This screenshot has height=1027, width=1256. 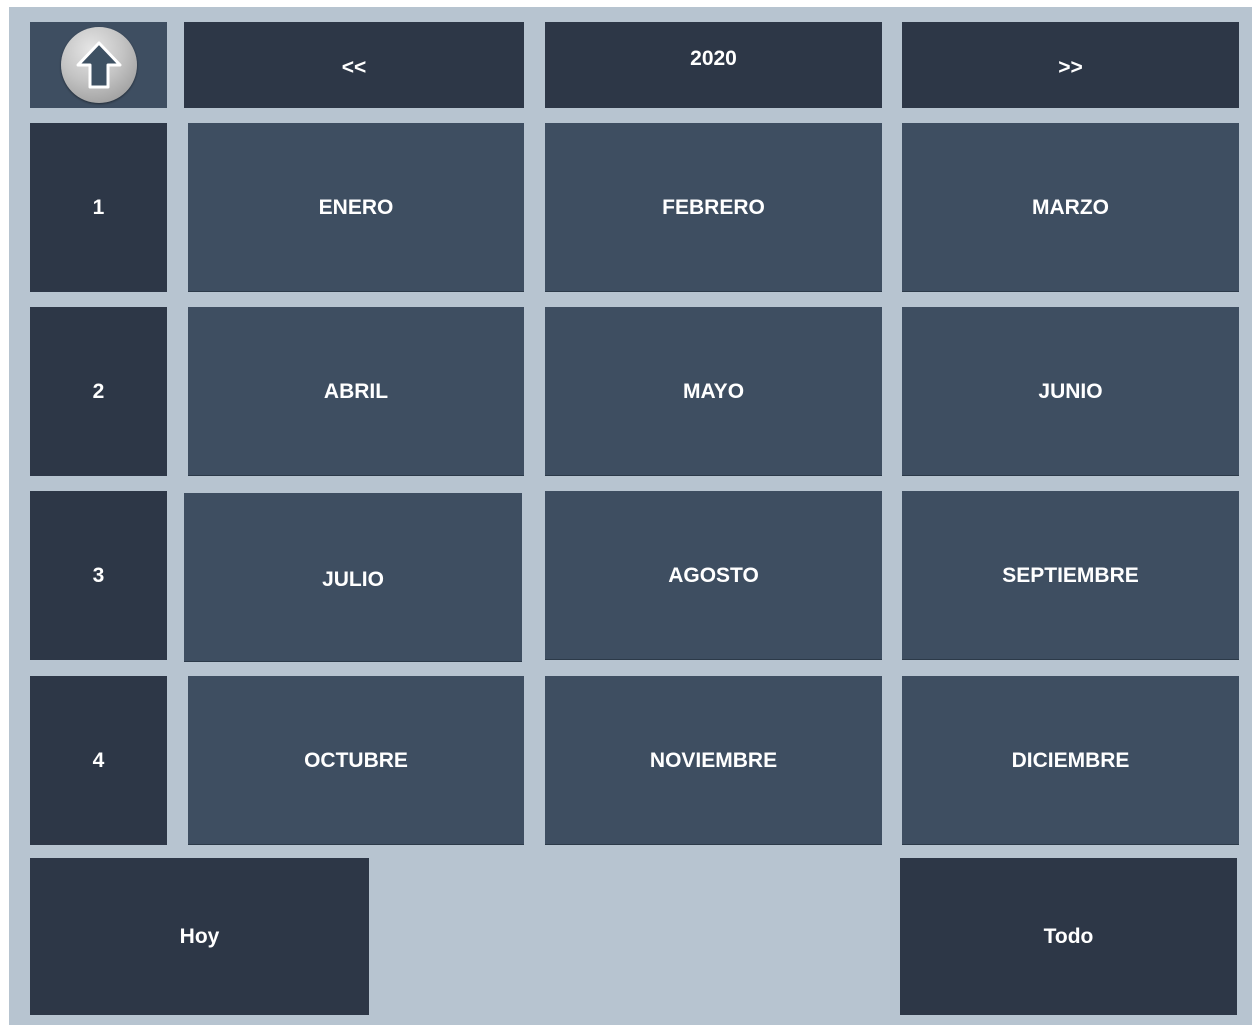 I want to click on quarter-button-2: 2, so click(x=98, y=391).